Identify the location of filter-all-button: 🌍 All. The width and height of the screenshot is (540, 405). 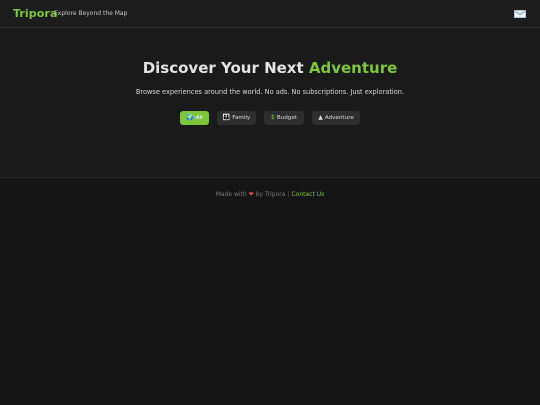
(194, 118).